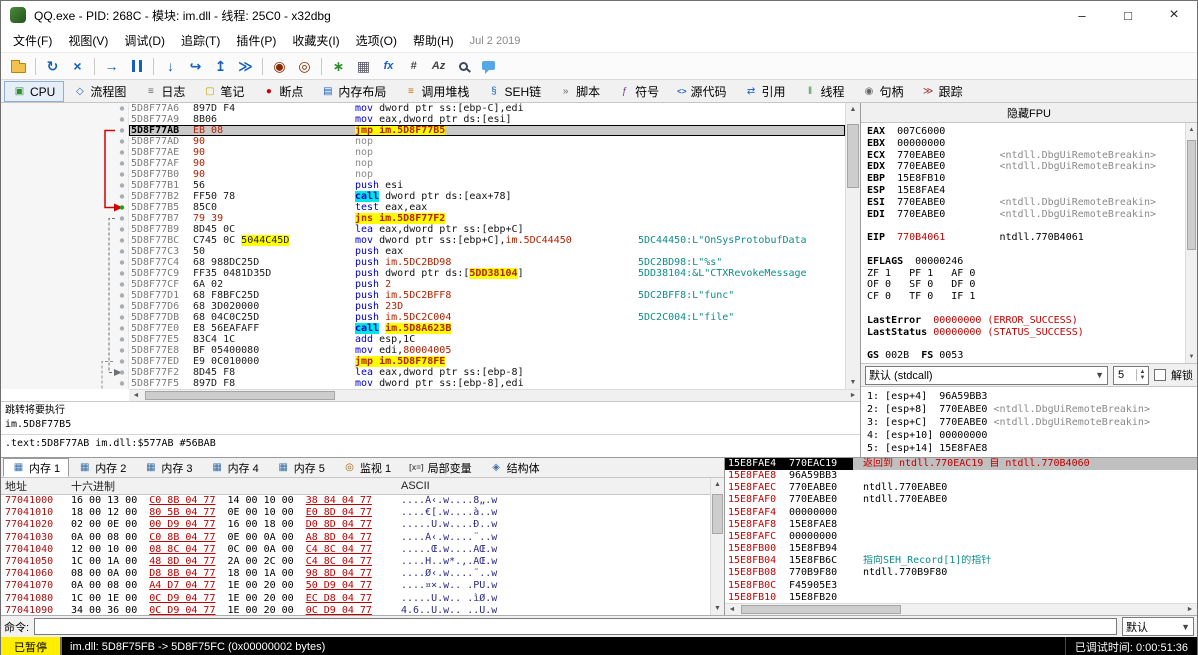 The width and height of the screenshot is (1198, 655). What do you see at coordinates (961, 573) in the screenshot?
I see `stack-row: 15E8FB08 770B9F80 ntdll.770B9F80` at bounding box center [961, 573].